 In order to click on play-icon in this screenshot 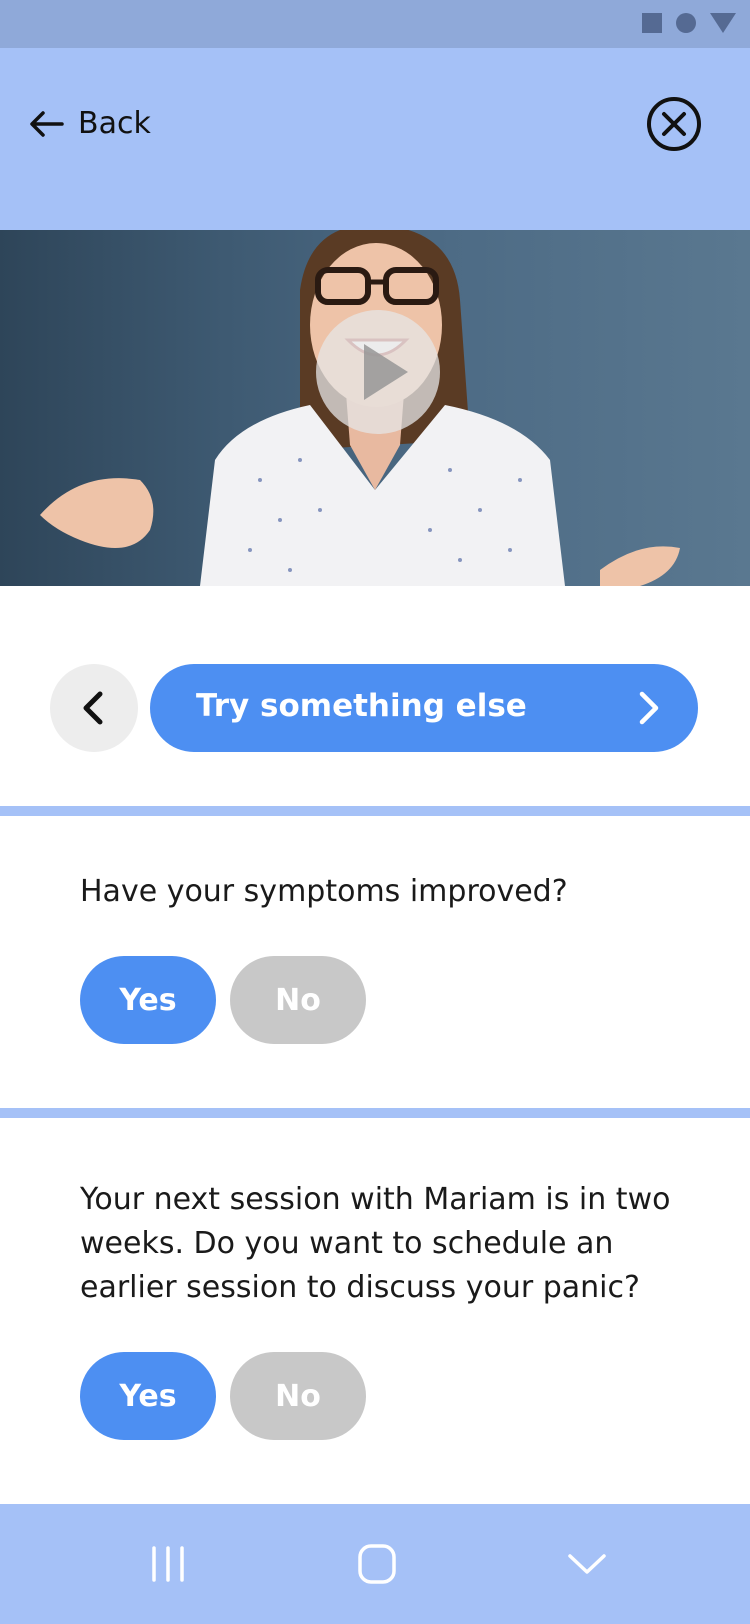, I will do `click(386, 372)`.